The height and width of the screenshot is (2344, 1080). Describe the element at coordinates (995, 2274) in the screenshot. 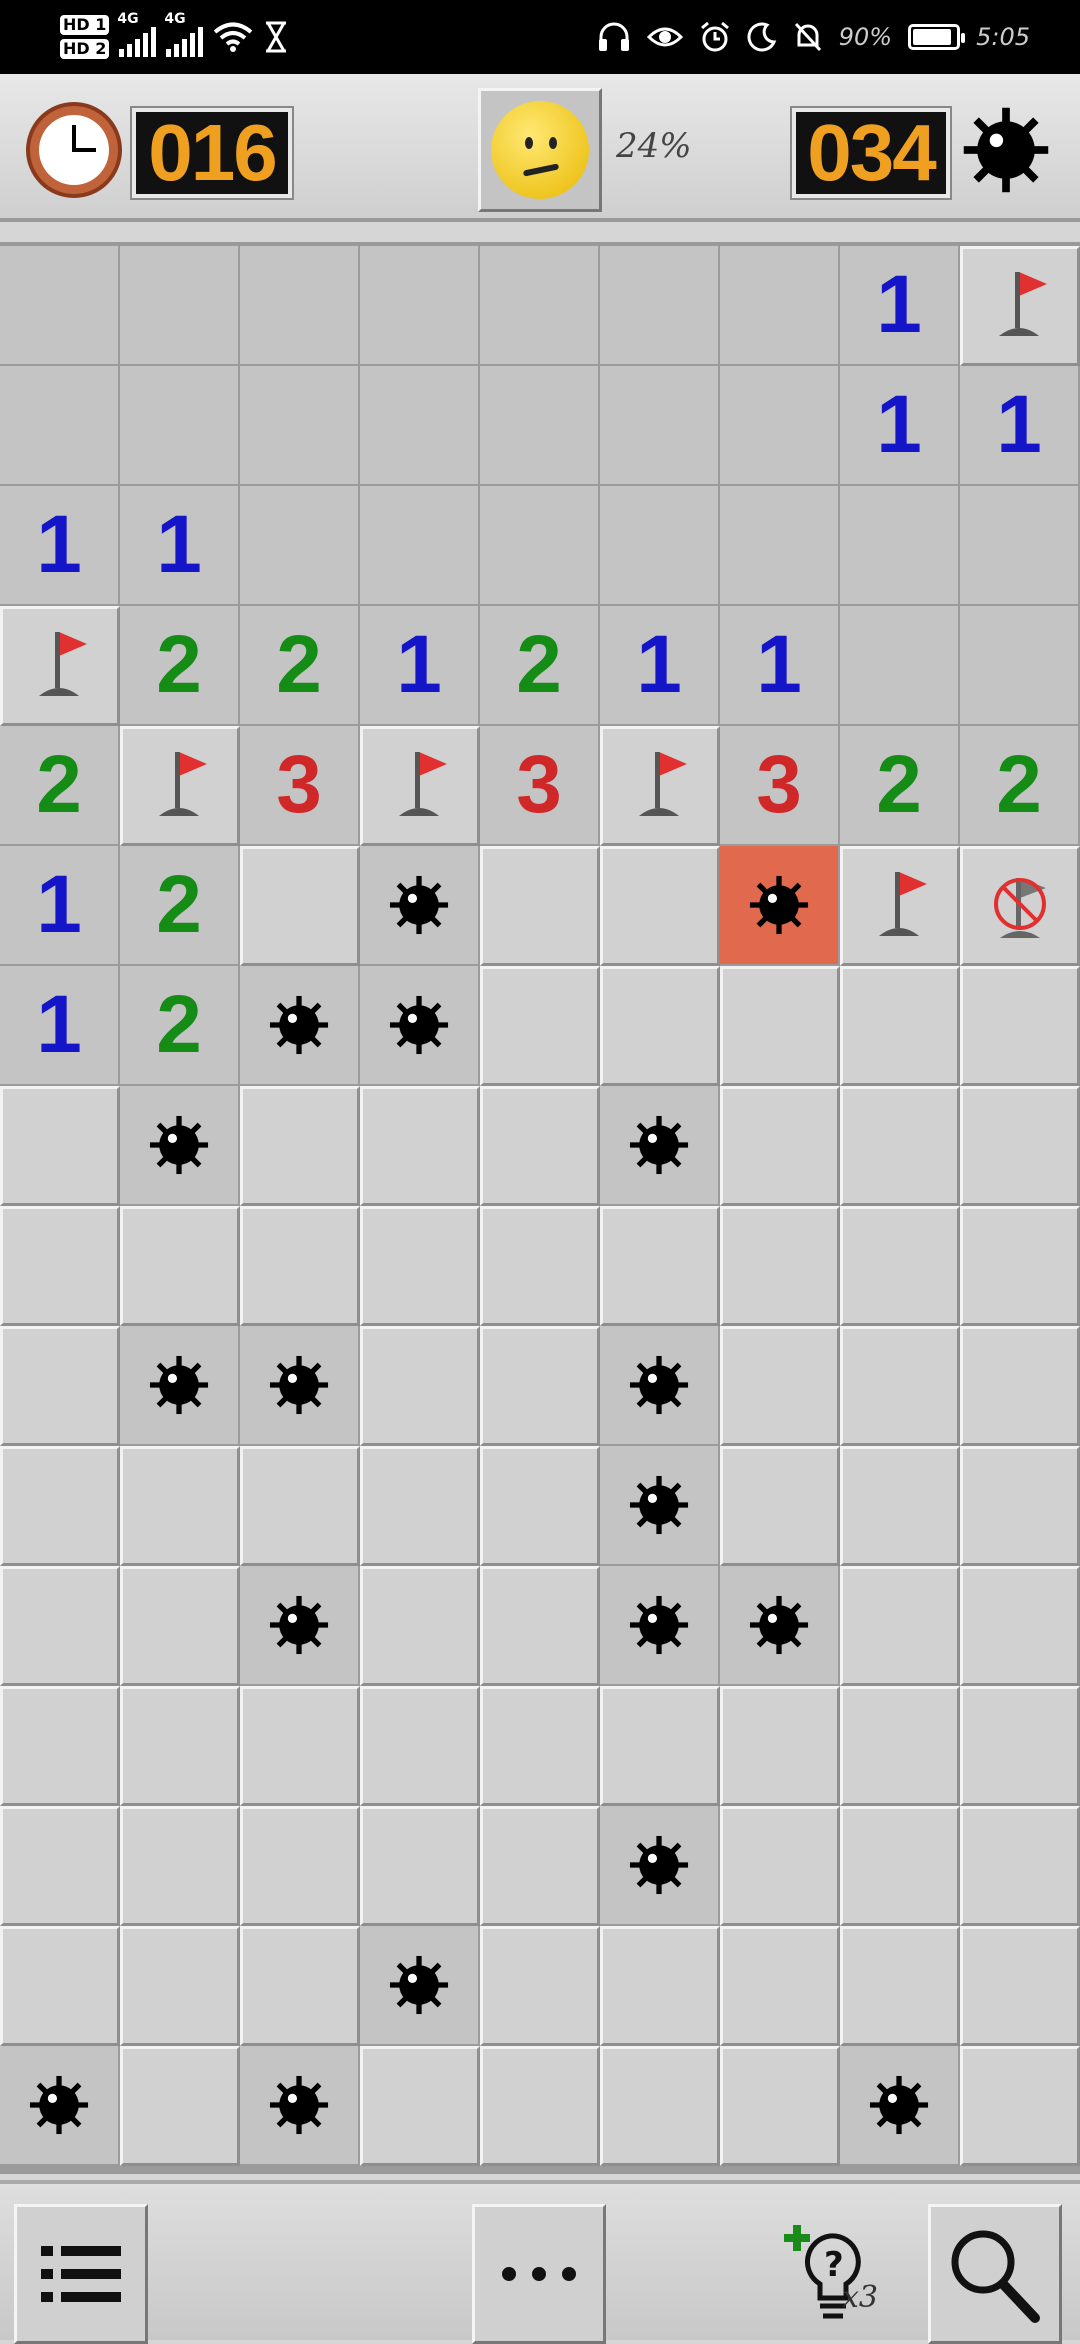

I see `zoom-button` at that location.